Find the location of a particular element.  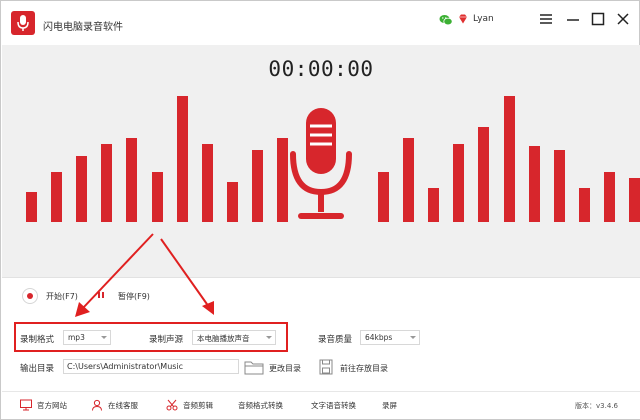

folder-icon is located at coordinates (254, 367).